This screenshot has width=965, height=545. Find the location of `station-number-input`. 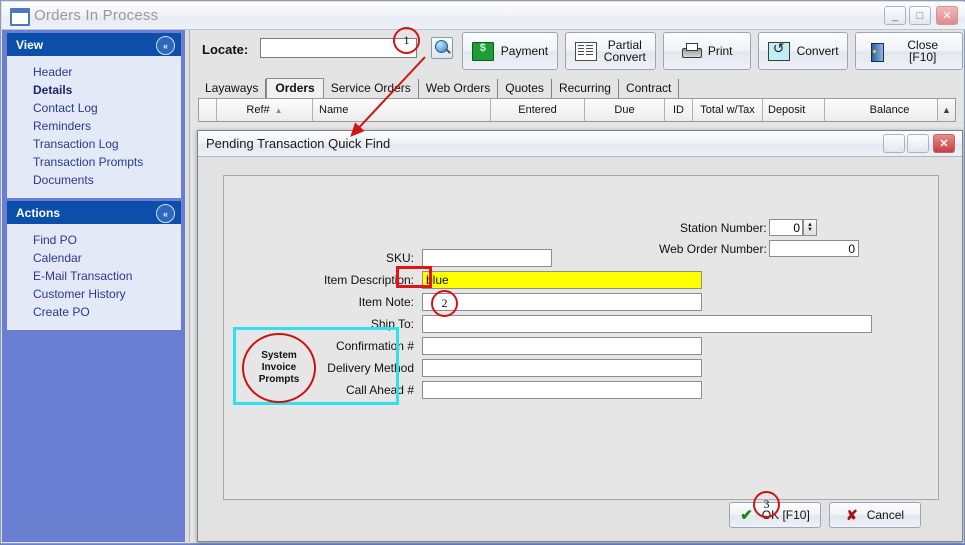

station-number-input is located at coordinates (786, 227).